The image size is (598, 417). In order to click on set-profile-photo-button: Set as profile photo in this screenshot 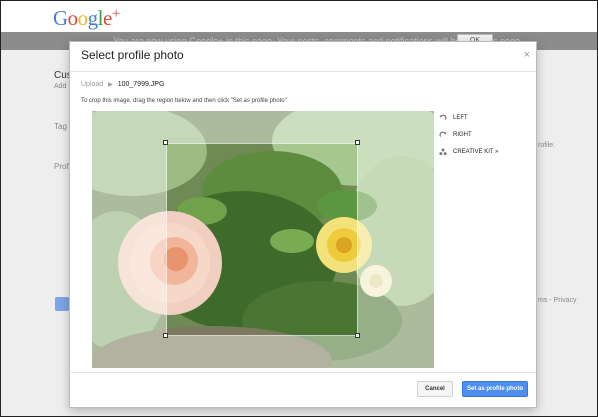, I will do `click(495, 389)`.